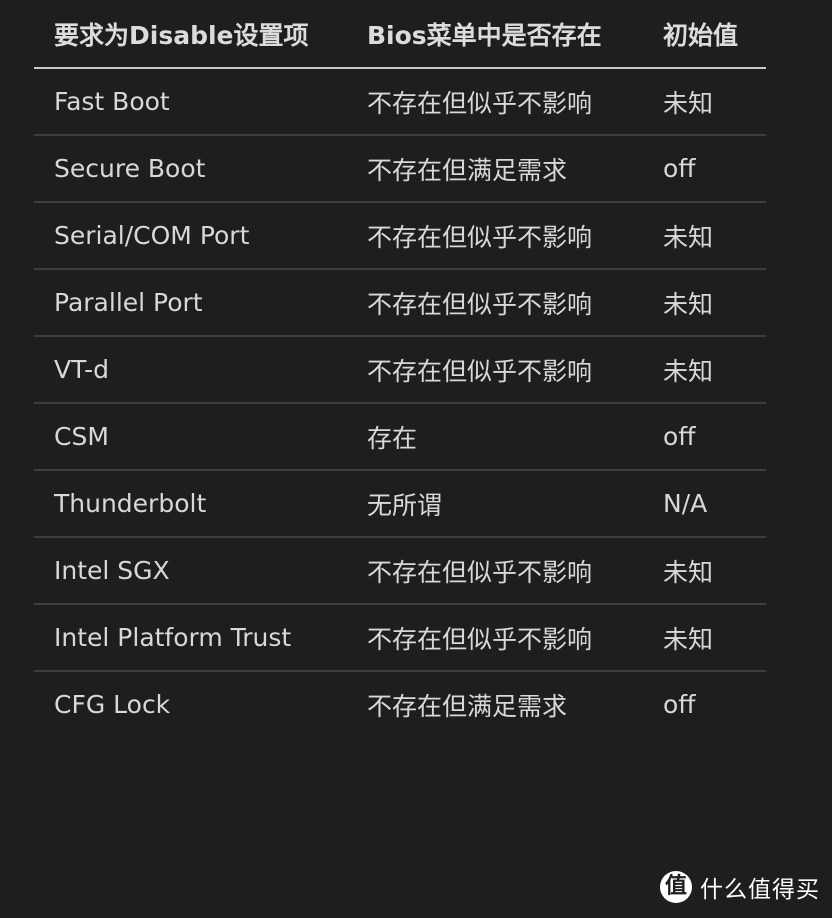  What do you see at coordinates (190, 169) in the screenshot?
I see `cell-setting: Secure Boot` at bounding box center [190, 169].